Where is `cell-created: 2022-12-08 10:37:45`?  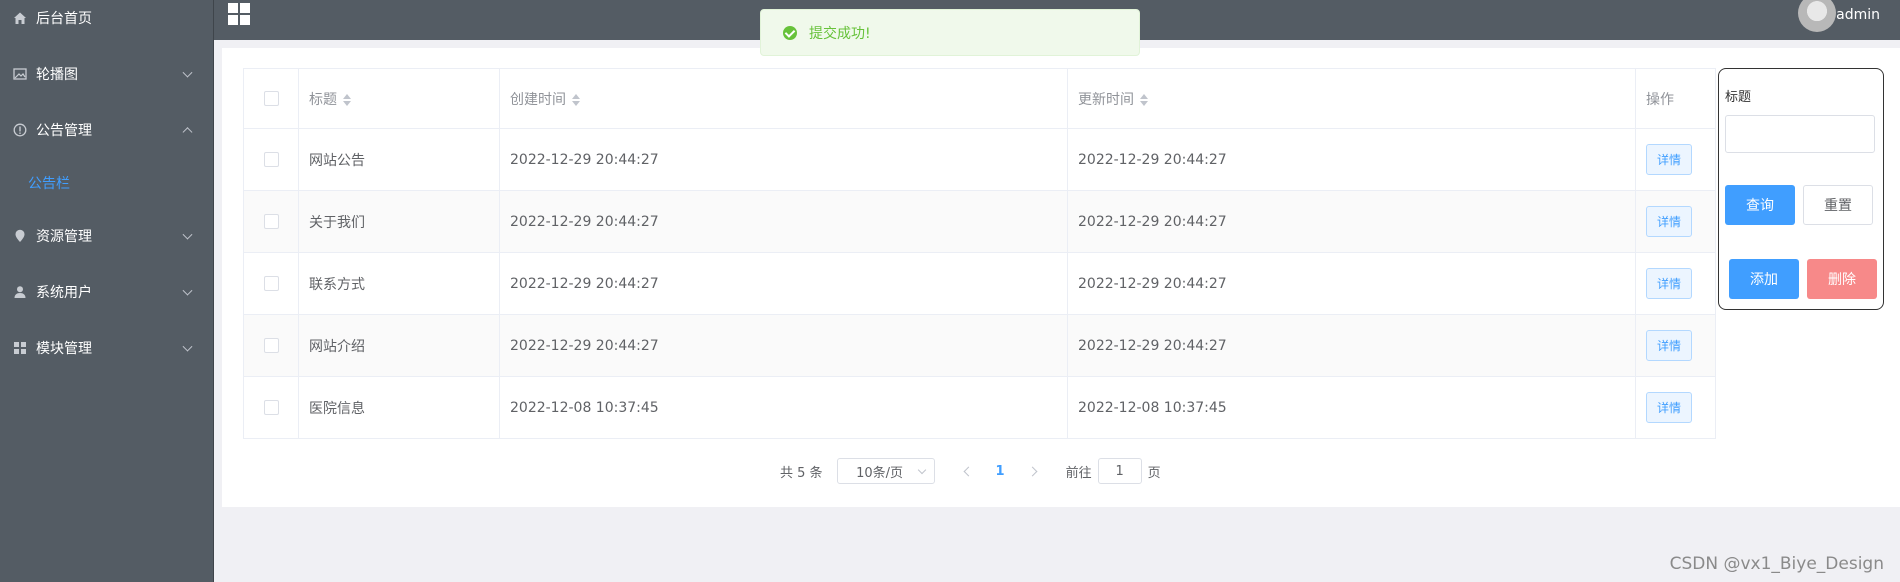
cell-created: 2022-12-08 10:37:45 is located at coordinates (783, 407).